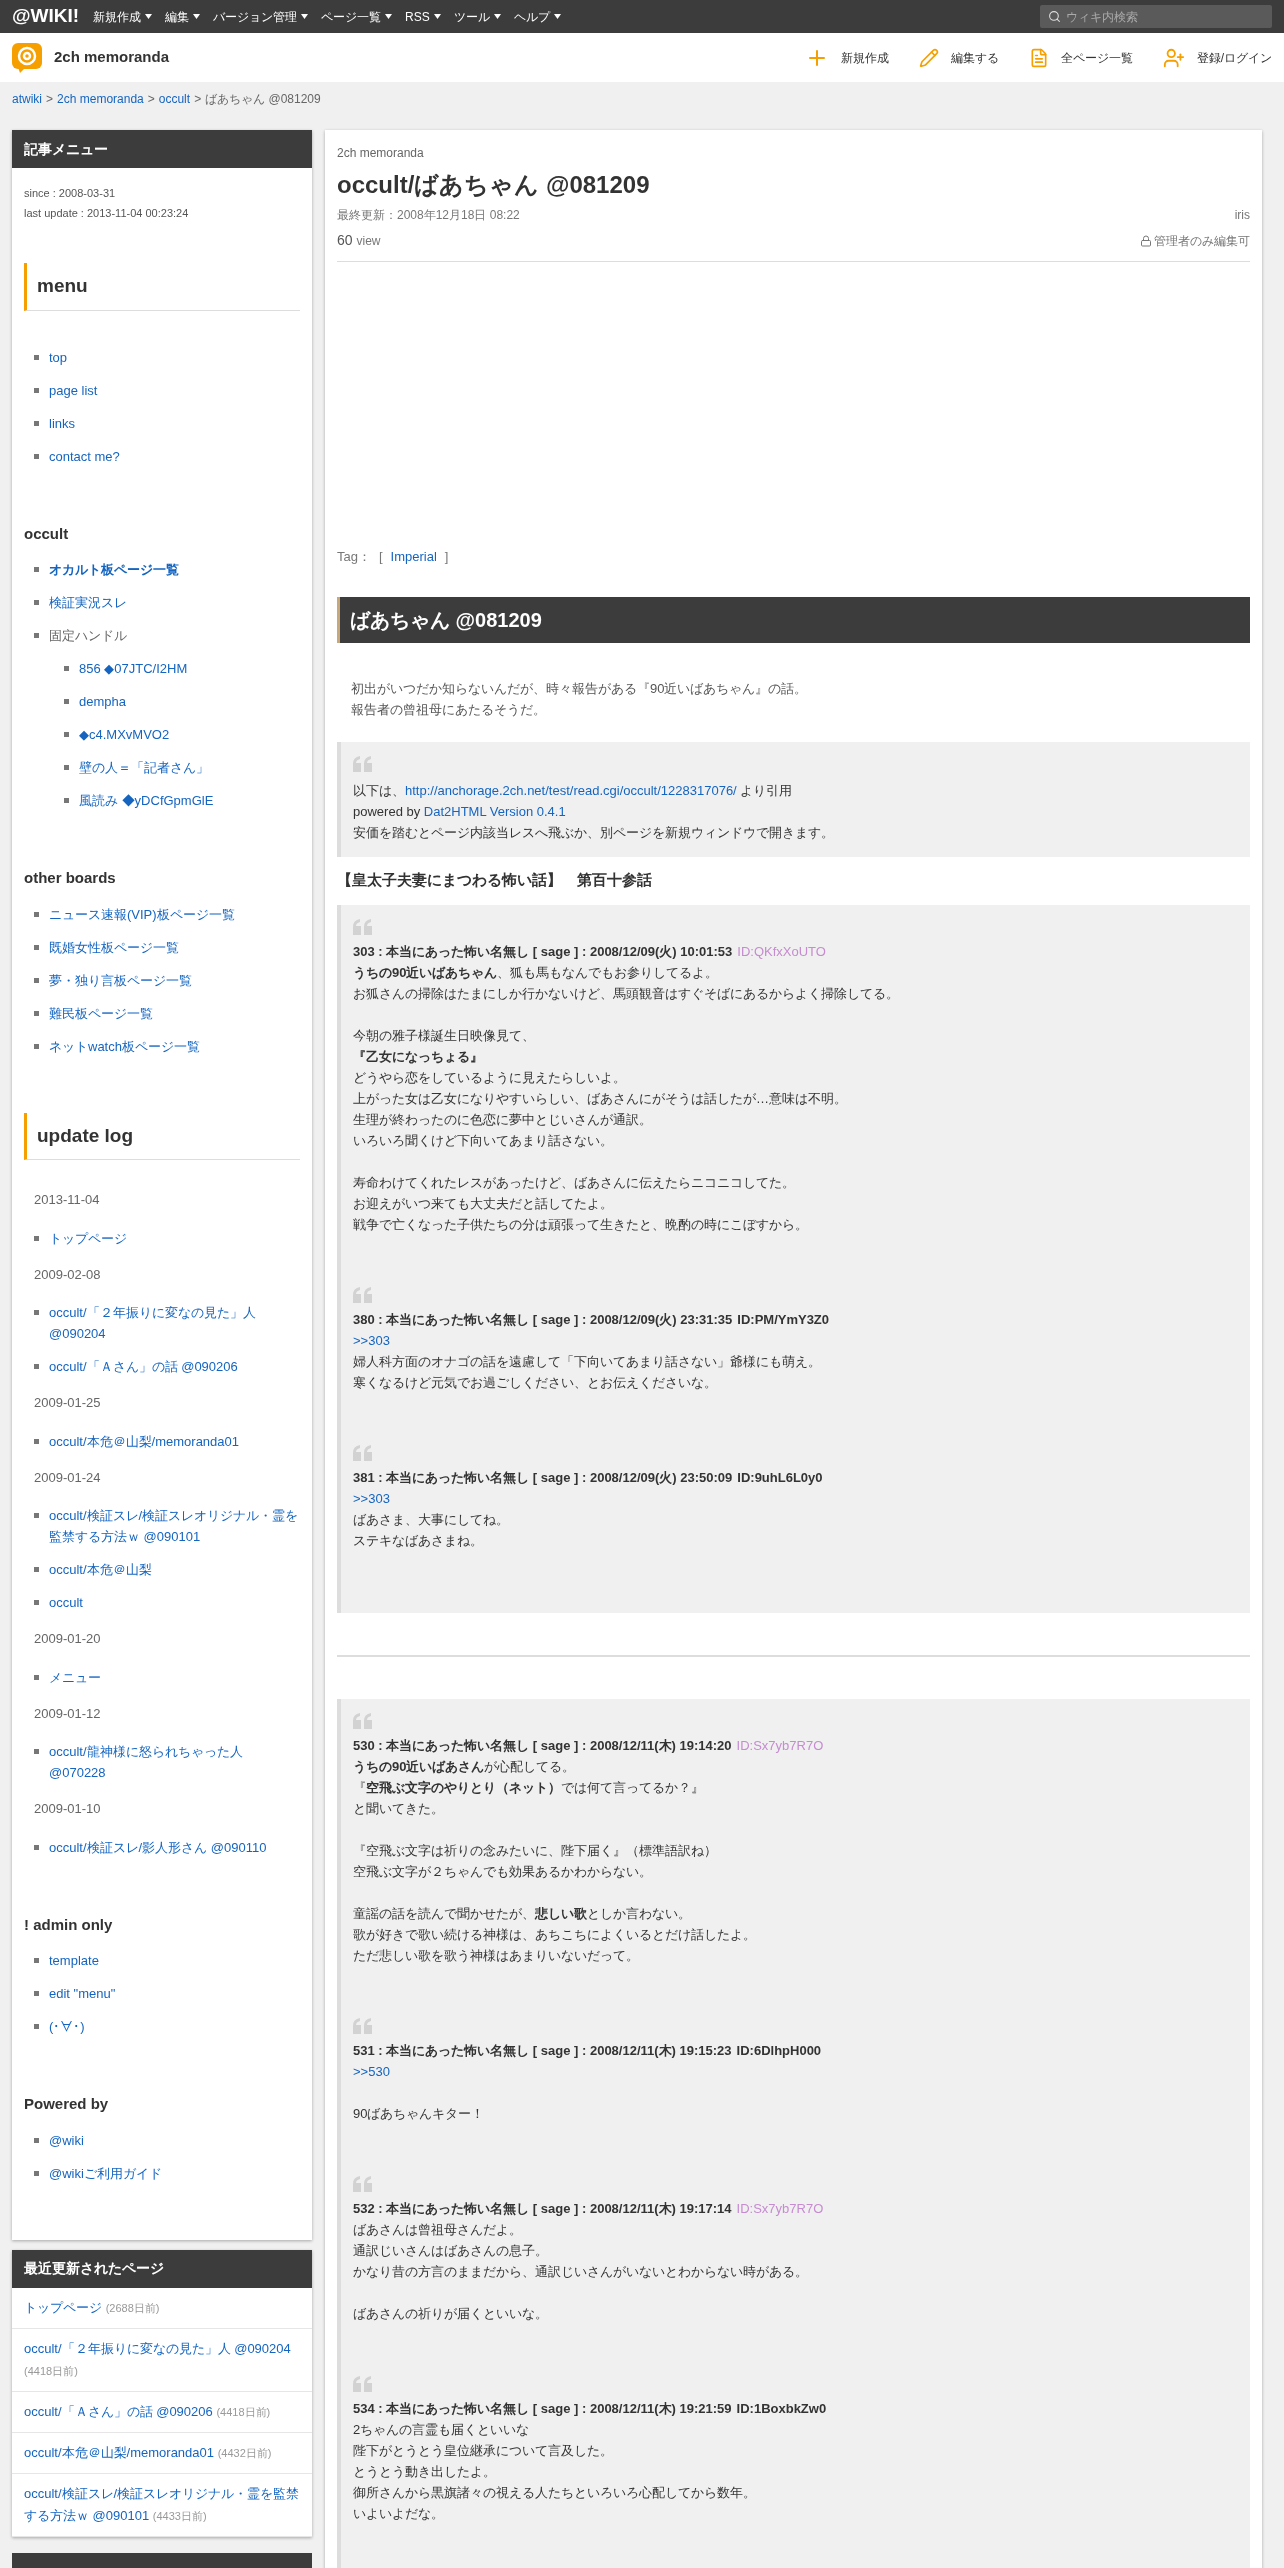  Describe the element at coordinates (446, 557) in the screenshot. I see `tag-bracket: ]` at that location.